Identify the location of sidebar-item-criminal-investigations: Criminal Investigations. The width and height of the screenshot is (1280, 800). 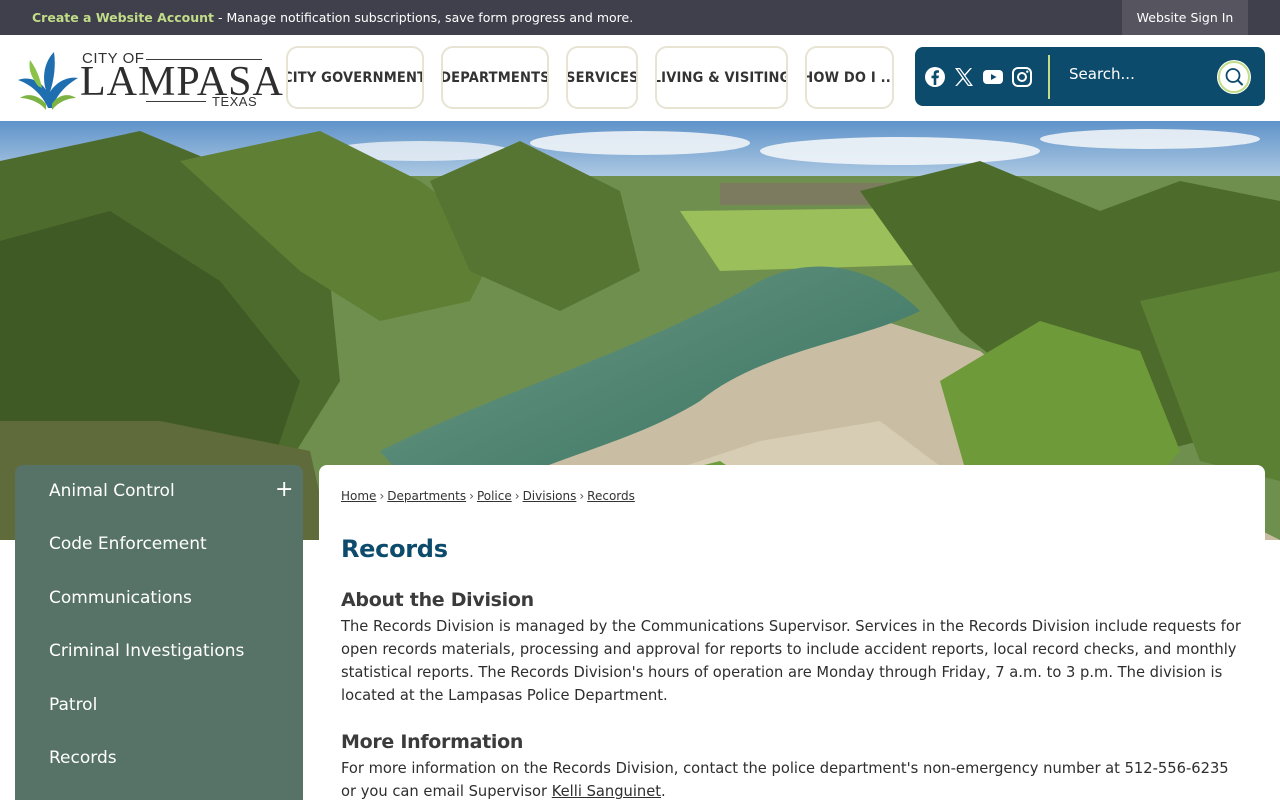
(146, 651).